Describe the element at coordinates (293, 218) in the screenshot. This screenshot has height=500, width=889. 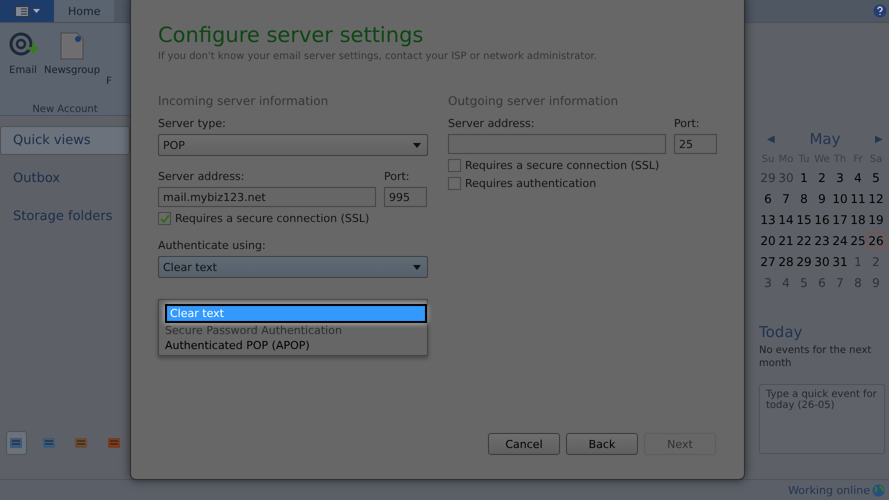
I see `ssl-checkbox: Requires a secure connection (SSL)` at that location.